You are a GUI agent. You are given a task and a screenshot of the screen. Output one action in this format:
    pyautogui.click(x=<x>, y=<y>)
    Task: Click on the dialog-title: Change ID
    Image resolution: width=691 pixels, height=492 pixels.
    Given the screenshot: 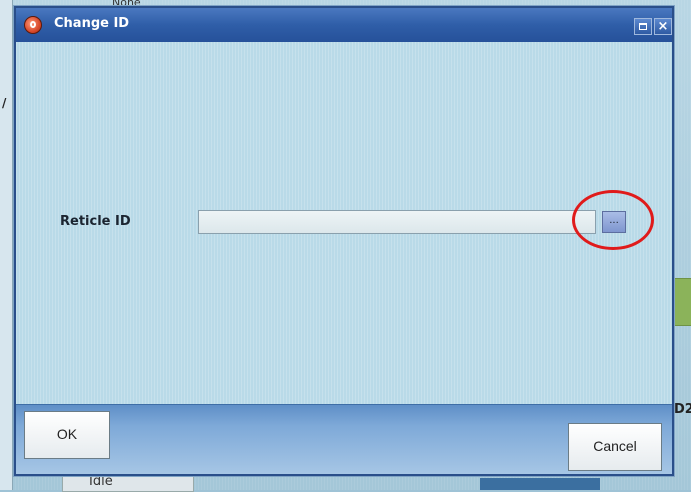 What is the action you would take?
    pyautogui.click(x=92, y=23)
    